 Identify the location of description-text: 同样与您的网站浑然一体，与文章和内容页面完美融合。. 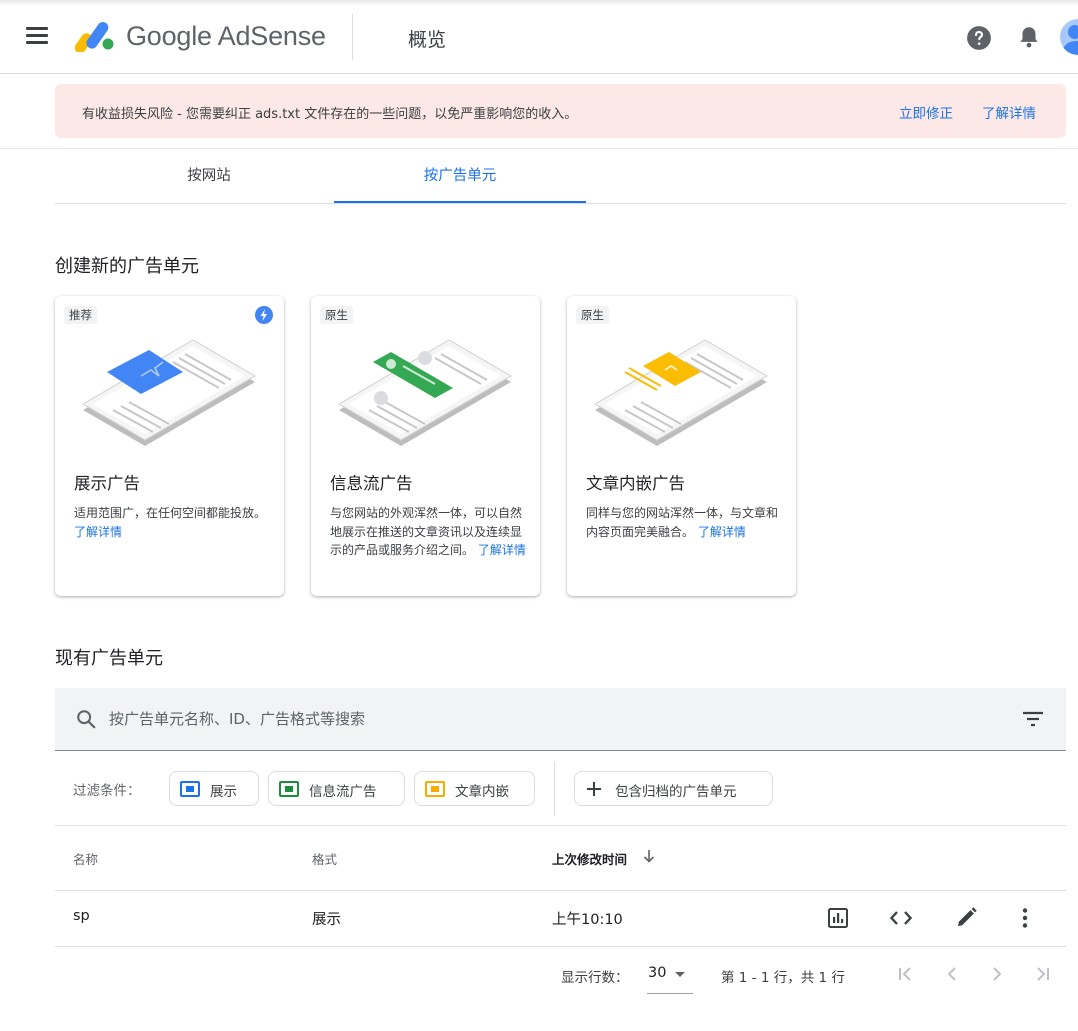
(682, 522).